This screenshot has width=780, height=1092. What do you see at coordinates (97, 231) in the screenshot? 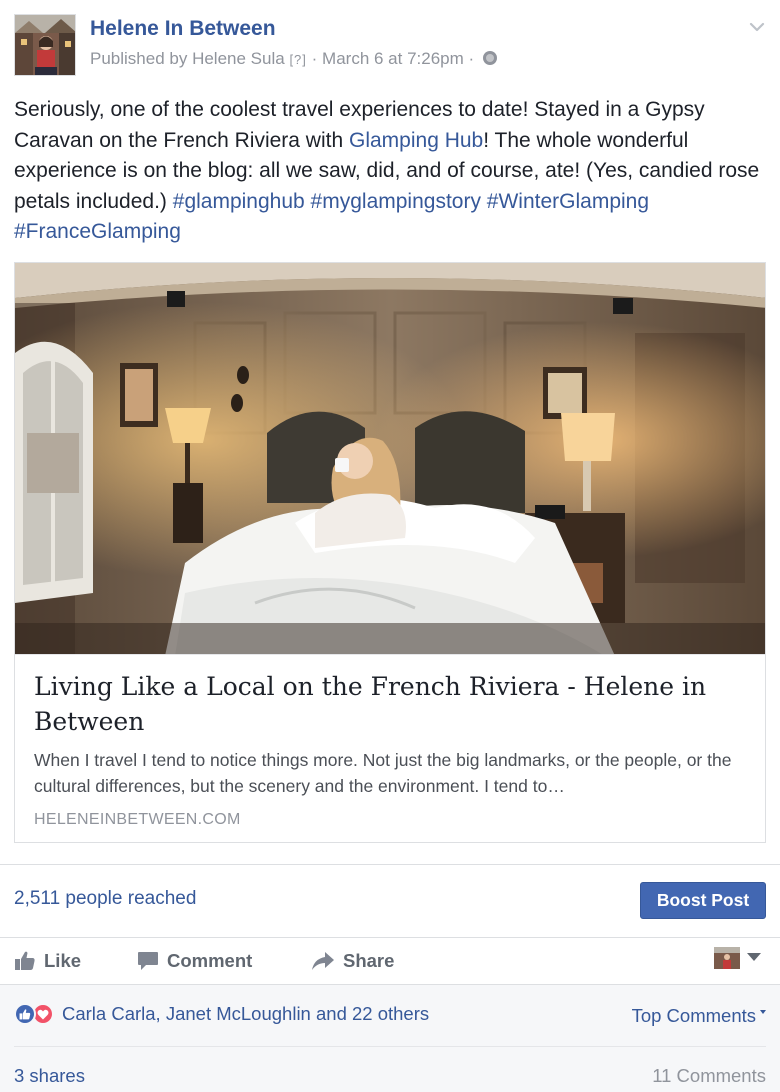
I see `hashtag-link: #FranceGlamping` at bounding box center [97, 231].